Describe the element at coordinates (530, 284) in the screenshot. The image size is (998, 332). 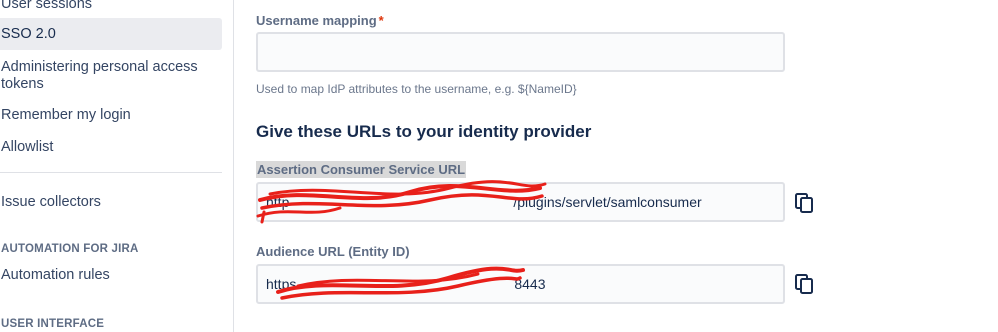
I see `audience-url-suffix: 8443` at that location.